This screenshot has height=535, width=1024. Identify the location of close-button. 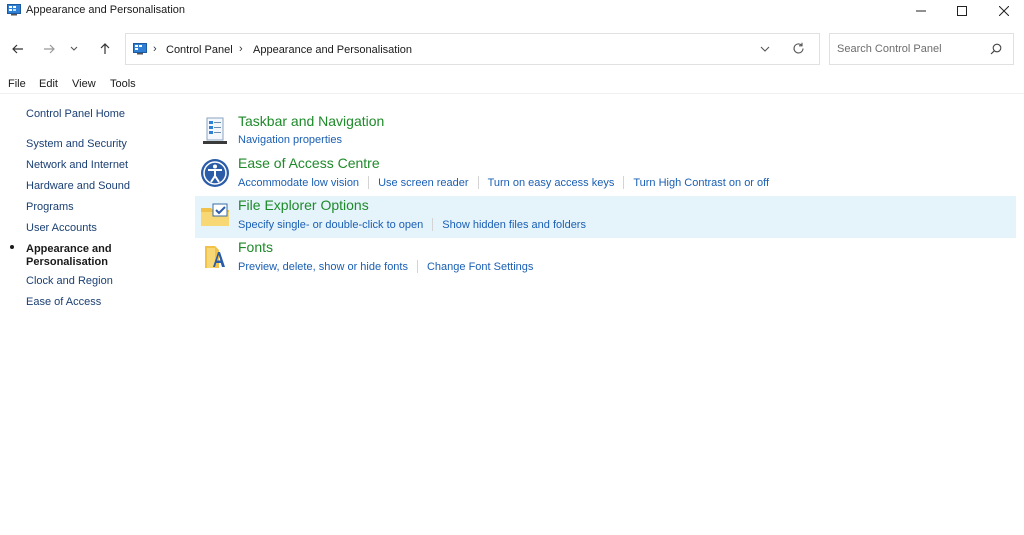
(1004, 11).